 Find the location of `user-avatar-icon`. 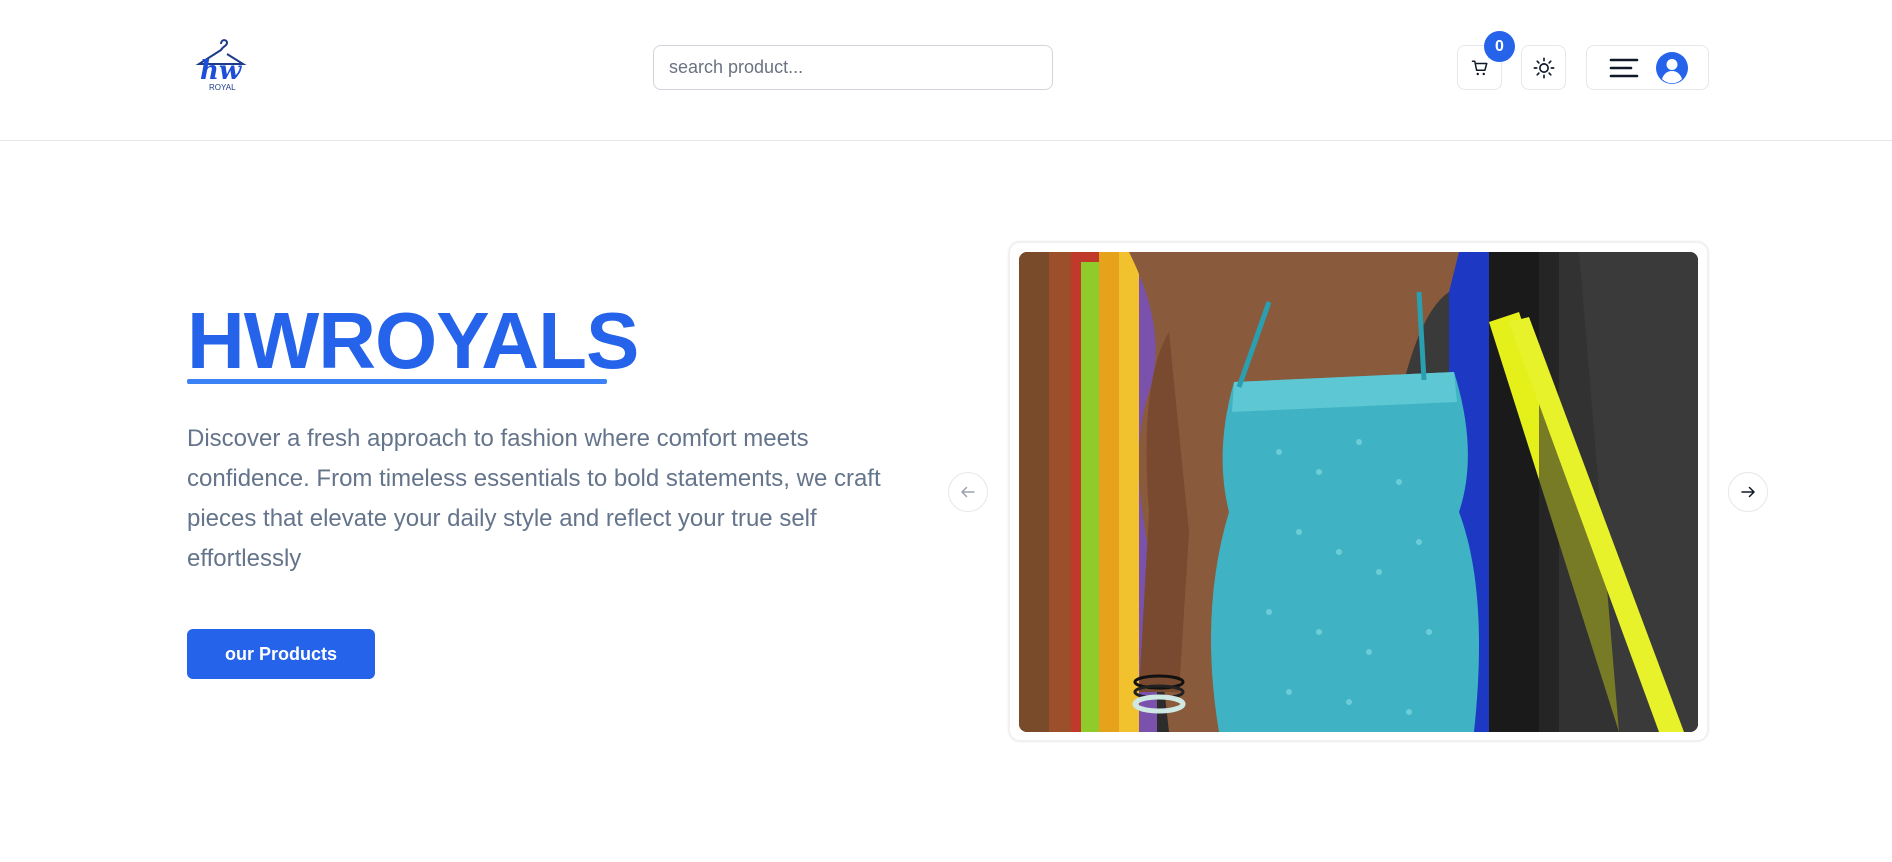

user-avatar-icon is located at coordinates (1672, 68).